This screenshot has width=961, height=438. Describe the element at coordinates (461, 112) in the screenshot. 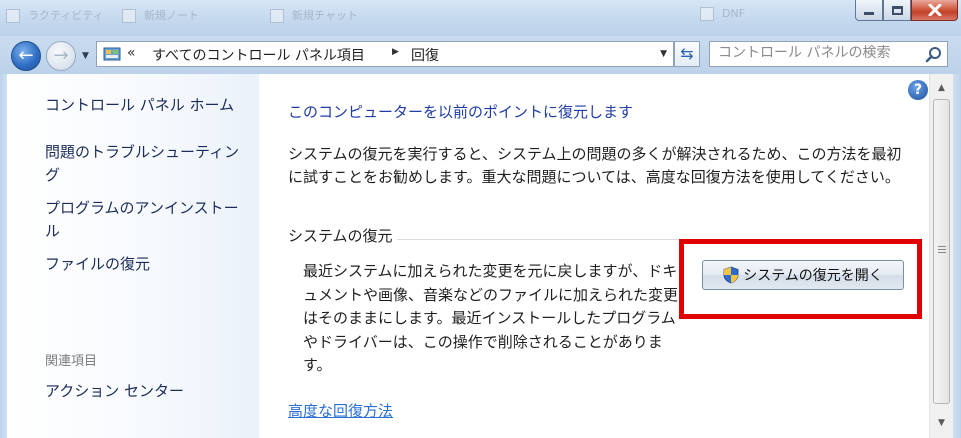

I see `page-title: このコンピューターを以前のポイントに復元します` at that location.